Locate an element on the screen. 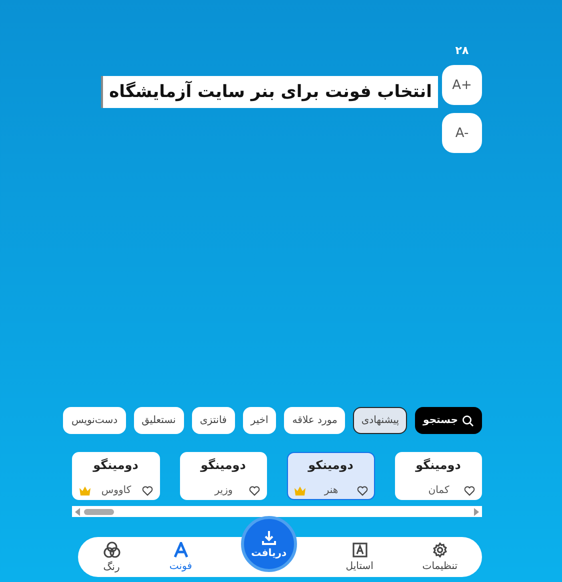 The image size is (562, 582). nav-item: تنظیمات is located at coordinates (440, 557).